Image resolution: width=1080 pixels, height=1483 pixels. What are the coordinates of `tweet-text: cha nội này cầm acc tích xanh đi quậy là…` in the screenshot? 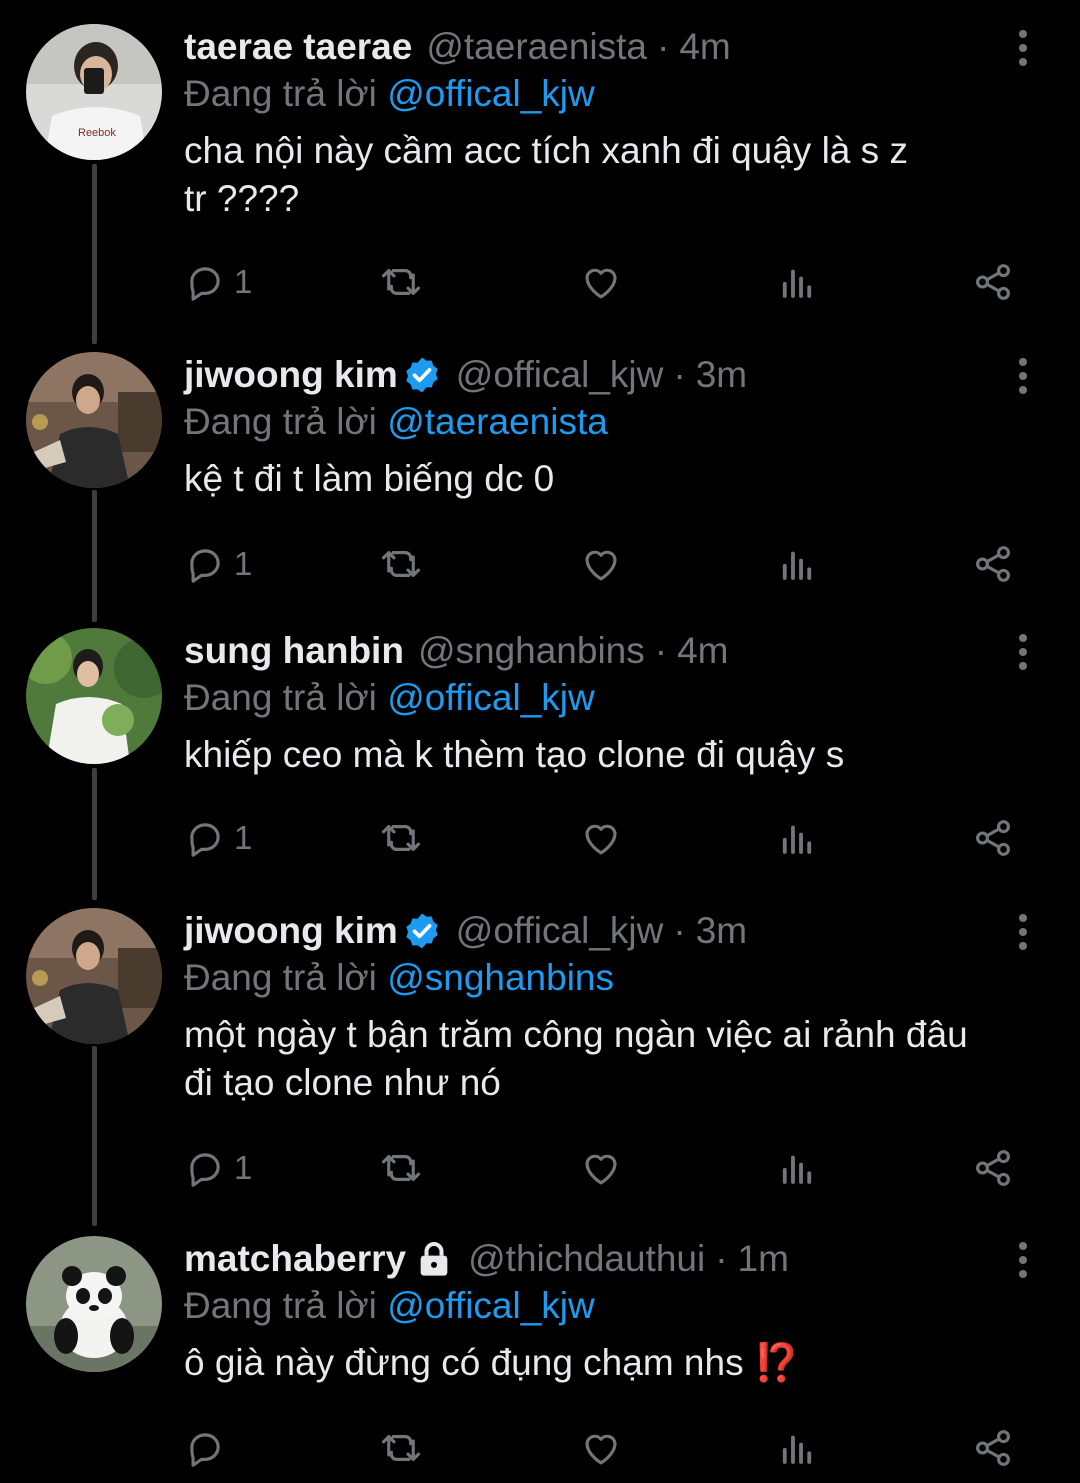 It's located at (546, 174).